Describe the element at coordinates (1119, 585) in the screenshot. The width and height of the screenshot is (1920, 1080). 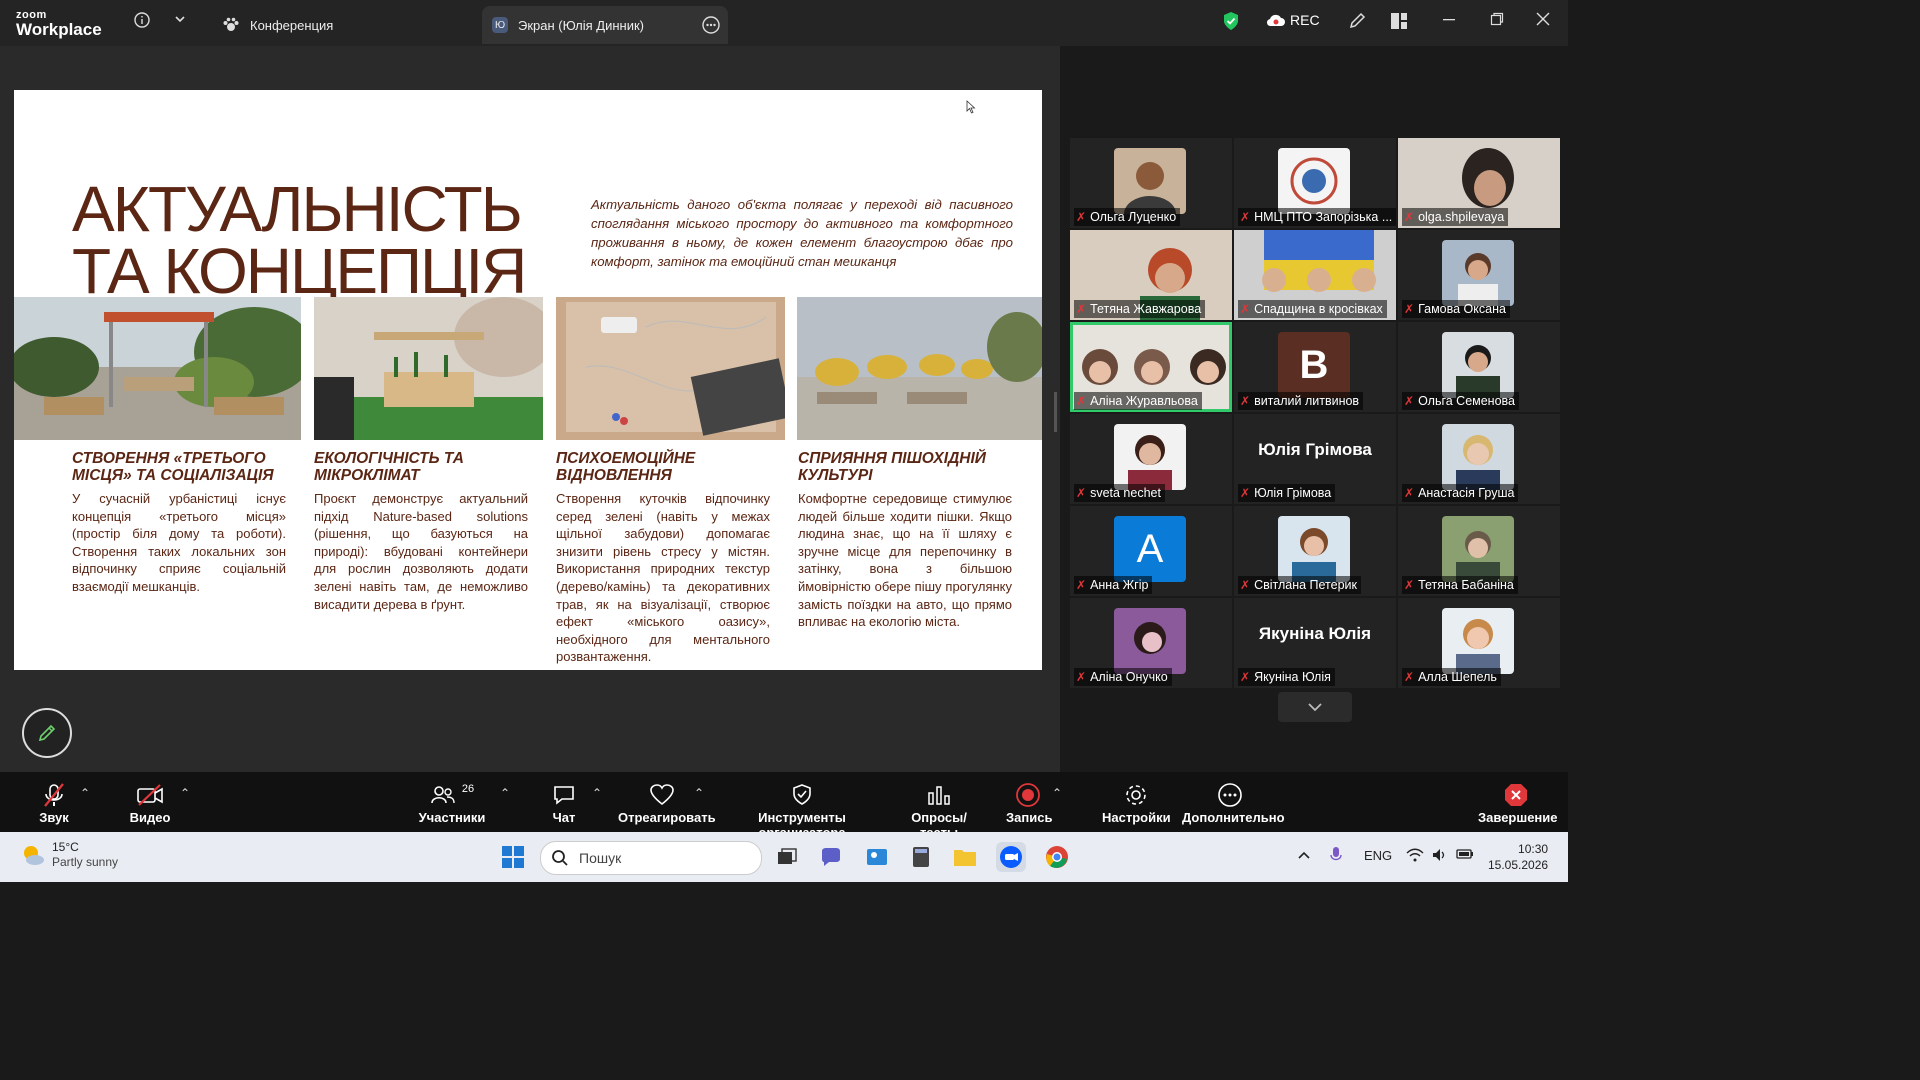
I see `participant-name: Анна Жгір` at that location.